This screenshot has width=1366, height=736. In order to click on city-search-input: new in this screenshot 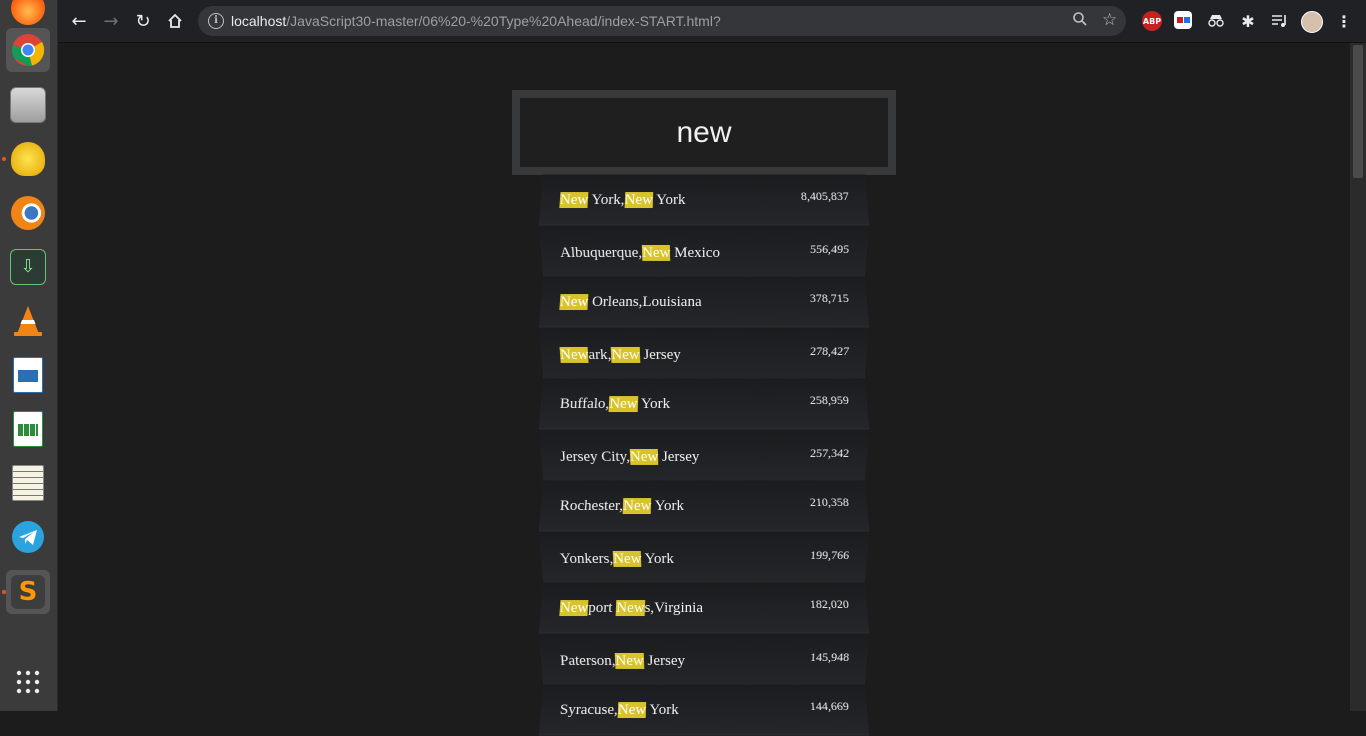, I will do `click(704, 132)`.